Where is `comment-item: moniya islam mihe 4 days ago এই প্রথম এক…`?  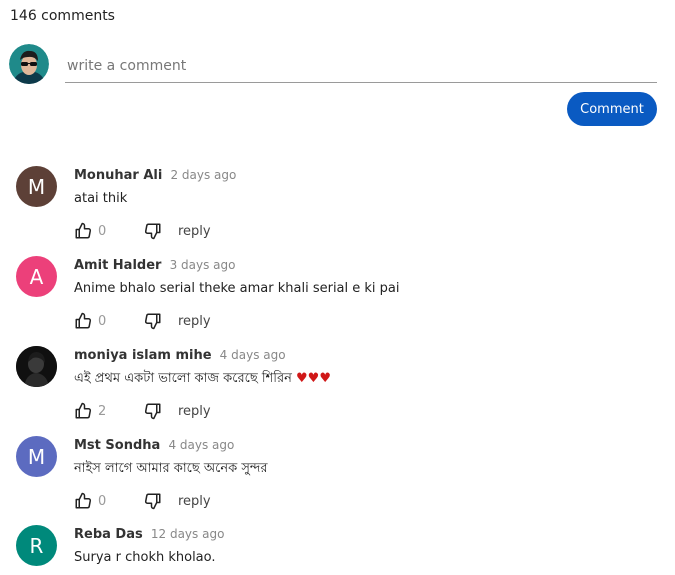 comment-item: moniya islam mihe 4 days ago এই প্রথম এক… is located at coordinates (336, 391).